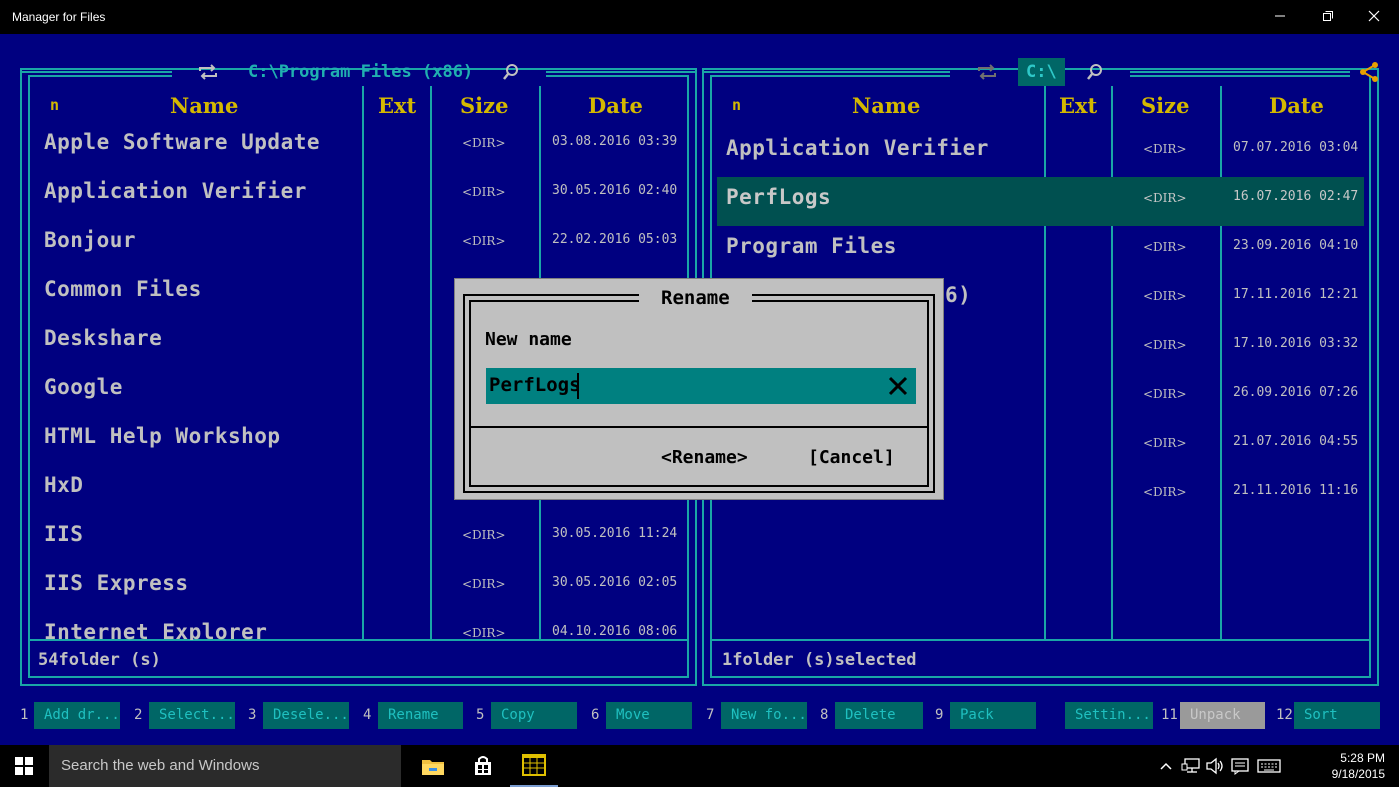 The width and height of the screenshot is (1399, 787). What do you see at coordinates (1040, 250) in the screenshot?
I see `list-item: Program Files <DIR> 23.09.2016 04:10` at bounding box center [1040, 250].